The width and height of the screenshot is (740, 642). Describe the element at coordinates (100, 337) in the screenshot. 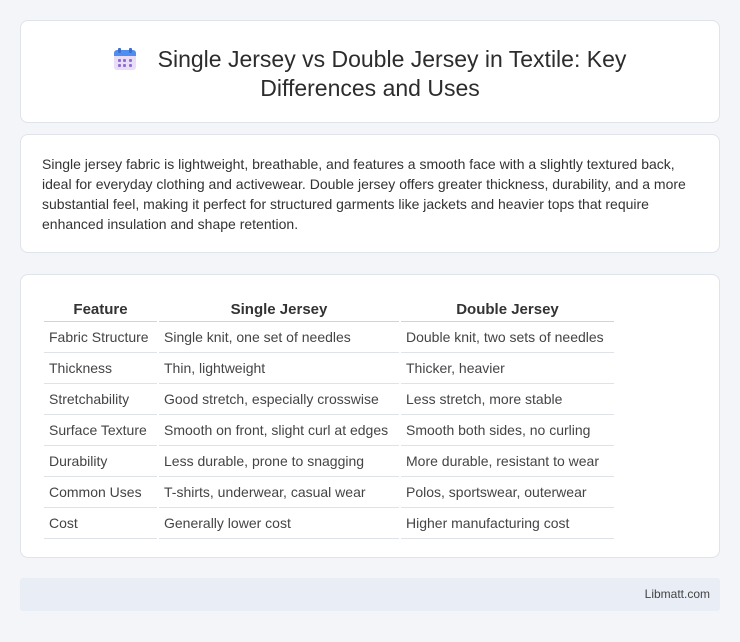

I see `feature-cell: Fabric Structure` at that location.